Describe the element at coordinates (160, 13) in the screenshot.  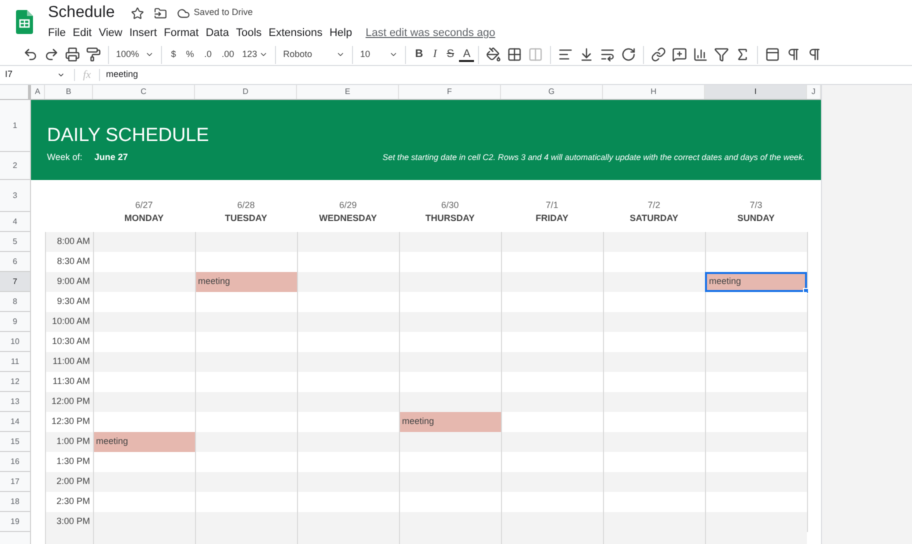
I see `move-folder-icon` at that location.